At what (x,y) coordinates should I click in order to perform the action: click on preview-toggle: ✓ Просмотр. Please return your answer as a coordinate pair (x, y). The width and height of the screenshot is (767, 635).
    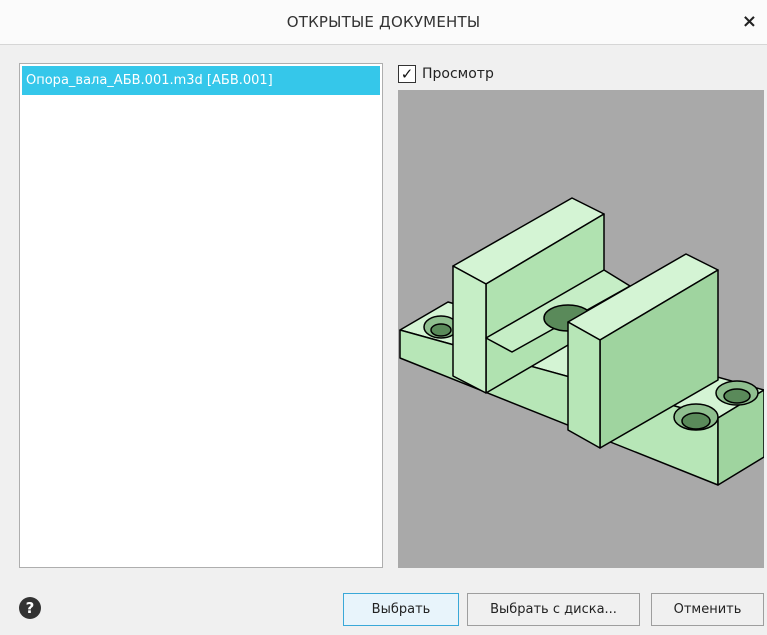
    Looking at the image, I should click on (446, 74).